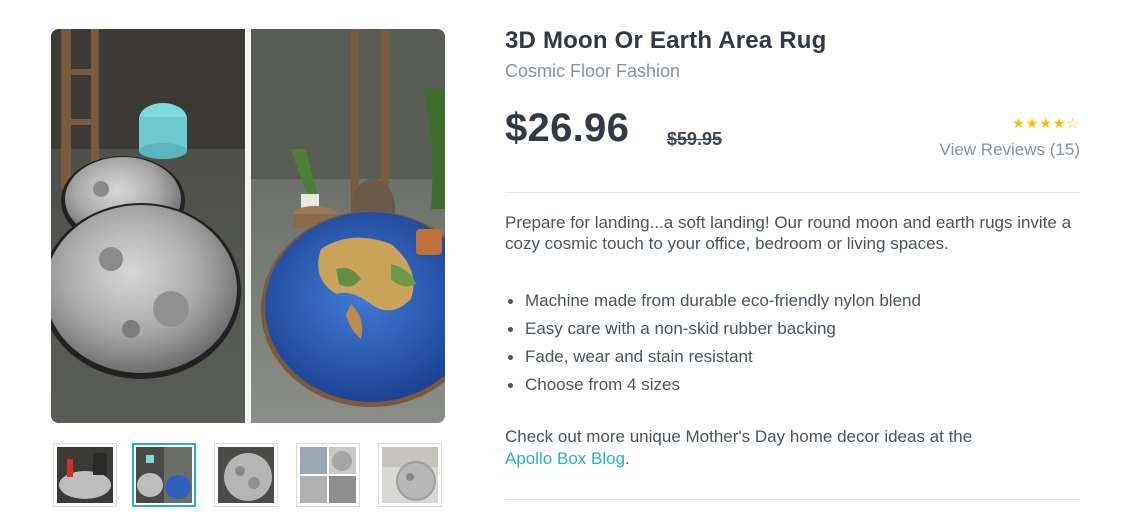 This screenshot has width=1125, height=528. Describe the element at coordinates (666, 40) in the screenshot. I see `product-title: 3D Moon Or Earth Area Rug` at that location.